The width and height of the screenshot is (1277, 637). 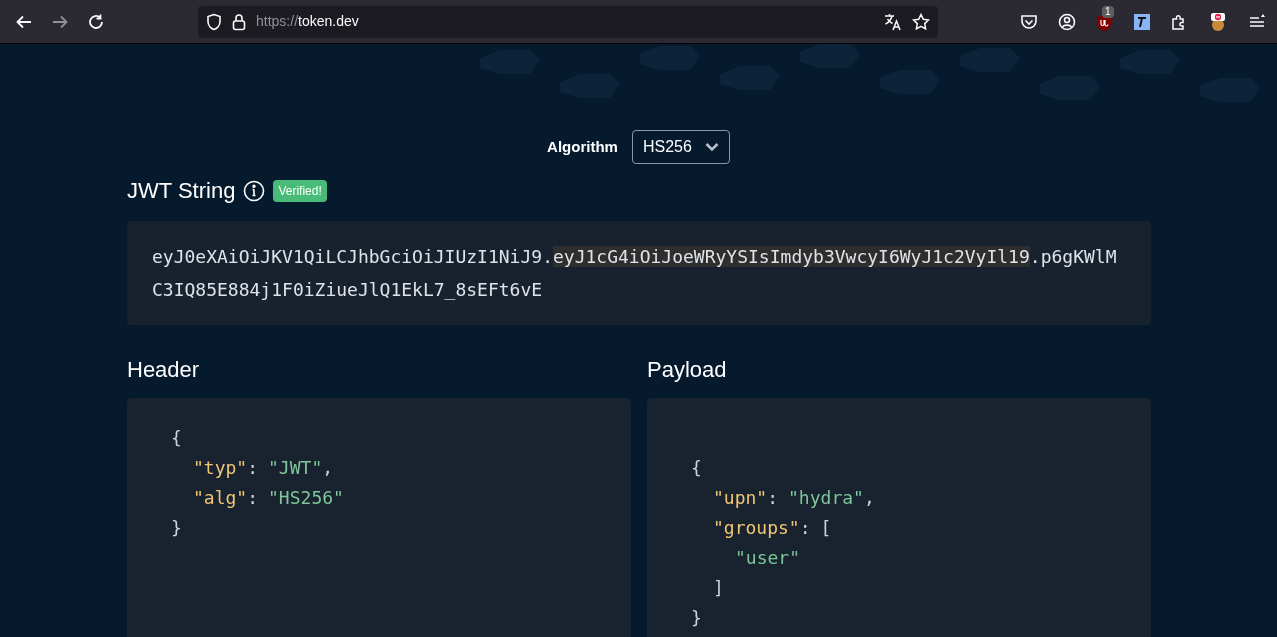 What do you see at coordinates (1073, 256) in the screenshot?
I see `token-text: .p6gKWlM` at bounding box center [1073, 256].